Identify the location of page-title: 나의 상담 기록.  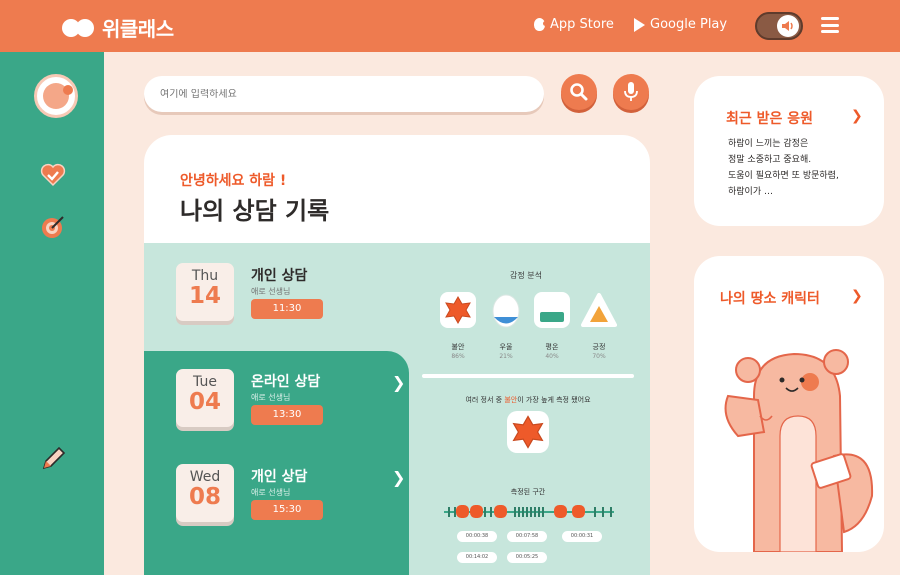
(255, 211).